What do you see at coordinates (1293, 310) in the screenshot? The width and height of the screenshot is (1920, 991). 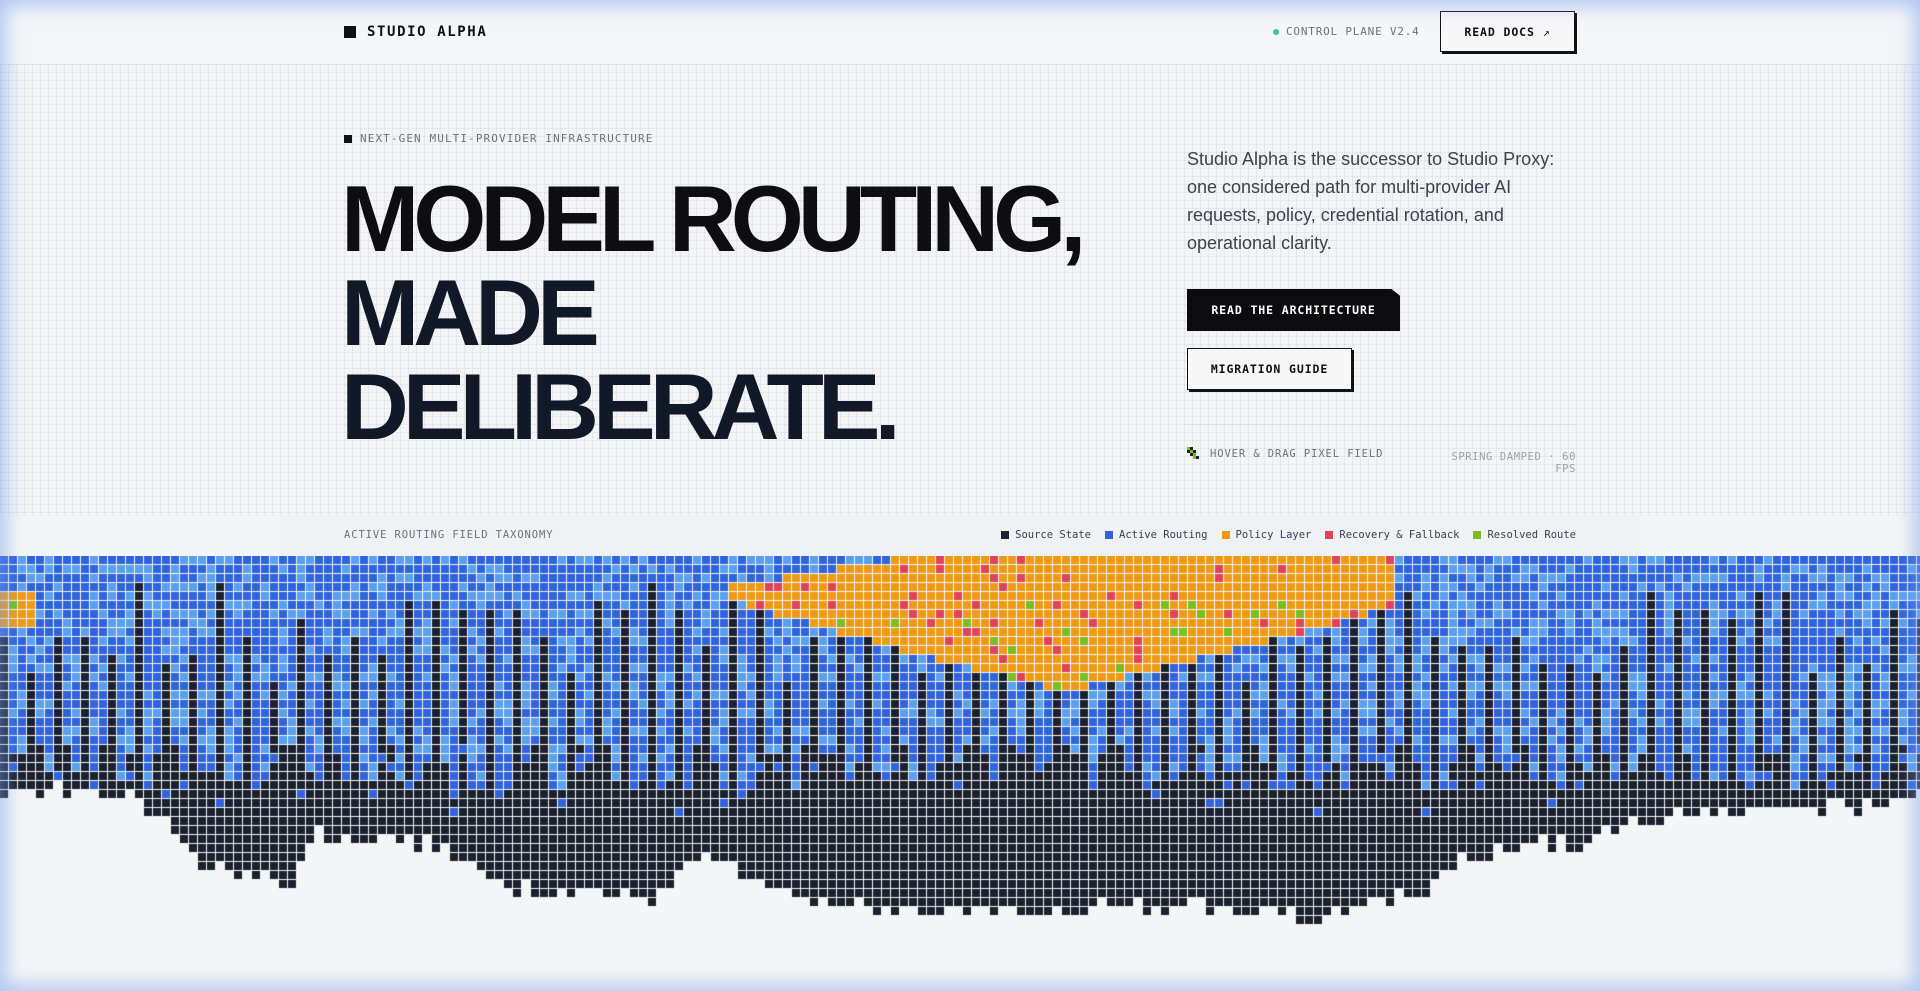 I see `read-architecture-button: READ THE ARCHITECTURE` at bounding box center [1293, 310].